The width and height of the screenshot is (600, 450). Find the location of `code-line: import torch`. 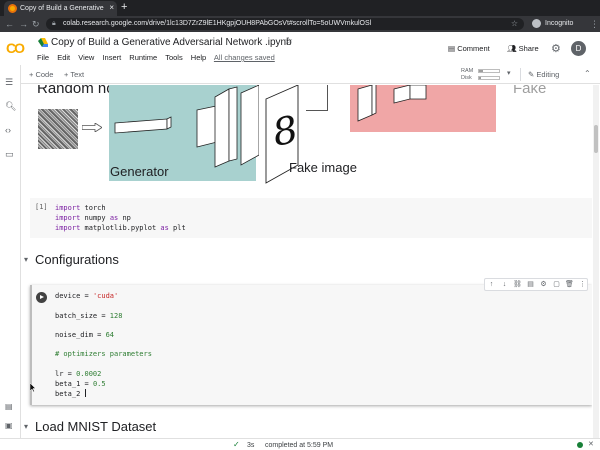

code-line: import torch is located at coordinates (80, 208).